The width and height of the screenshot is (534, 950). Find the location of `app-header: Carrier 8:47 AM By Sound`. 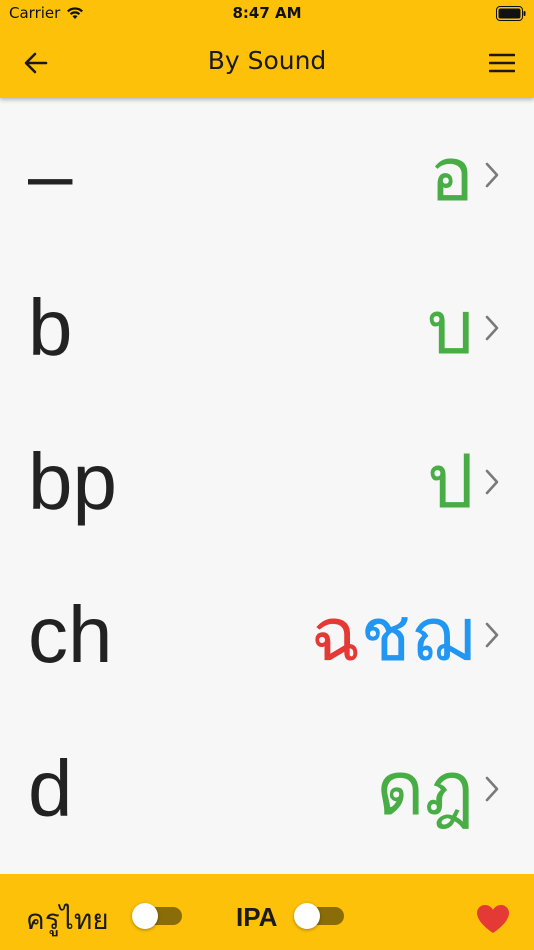

app-header: Carrier 8:47 AM By Sound is located at coordinates (267, 49).